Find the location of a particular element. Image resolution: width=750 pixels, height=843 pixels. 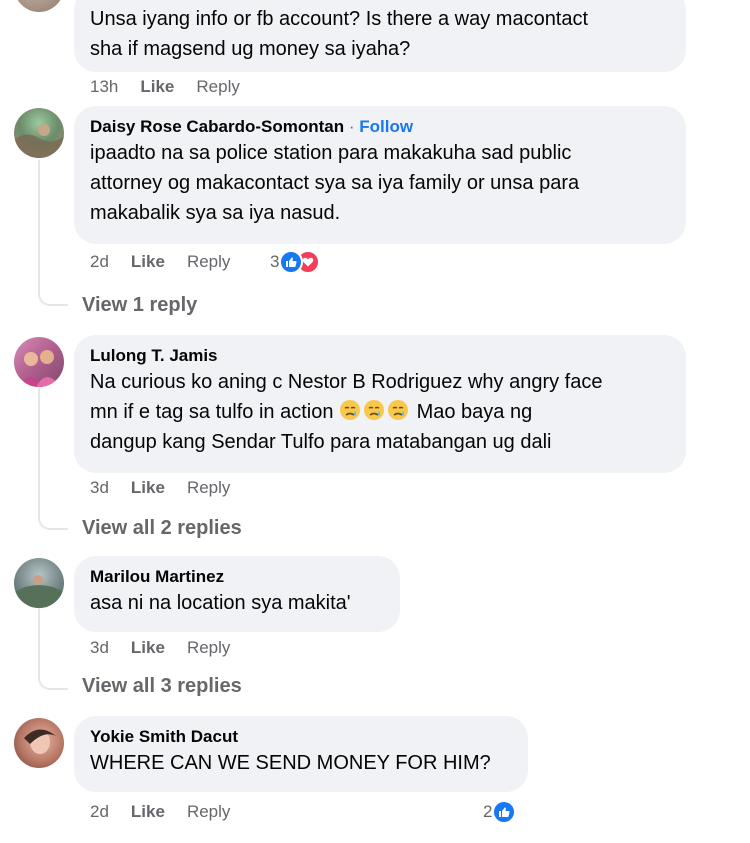

comment-author: Lulong T. Jamis is located at coordinates (380, 356).